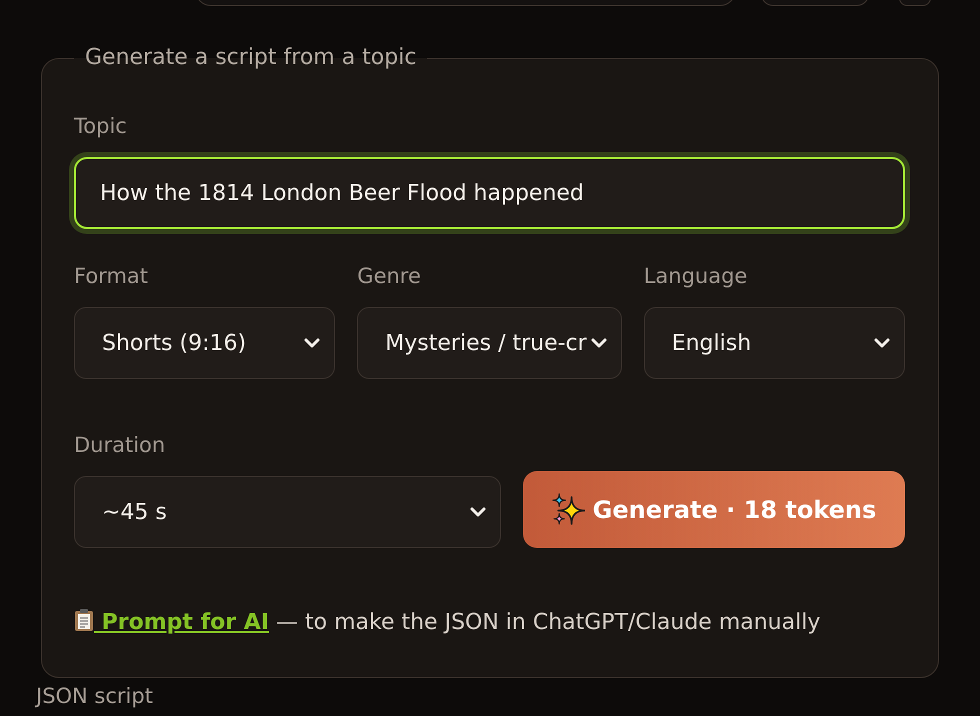  What do you see at coordinates (251, 58) in the screenshot?
I see `section-title: Generate a script from a topic` at bounding box center [251, 58].